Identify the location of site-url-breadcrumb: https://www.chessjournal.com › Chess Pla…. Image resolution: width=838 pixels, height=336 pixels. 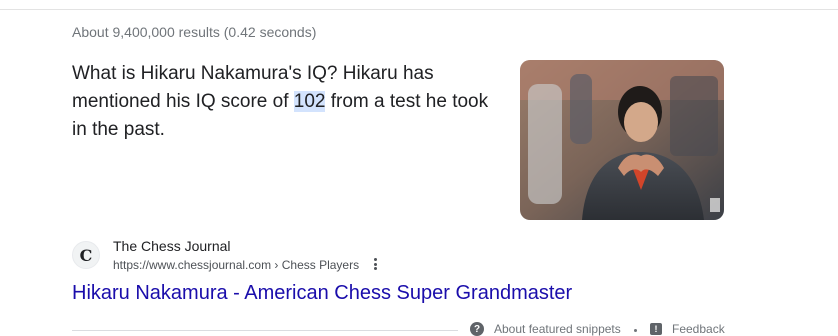
(236, 265).